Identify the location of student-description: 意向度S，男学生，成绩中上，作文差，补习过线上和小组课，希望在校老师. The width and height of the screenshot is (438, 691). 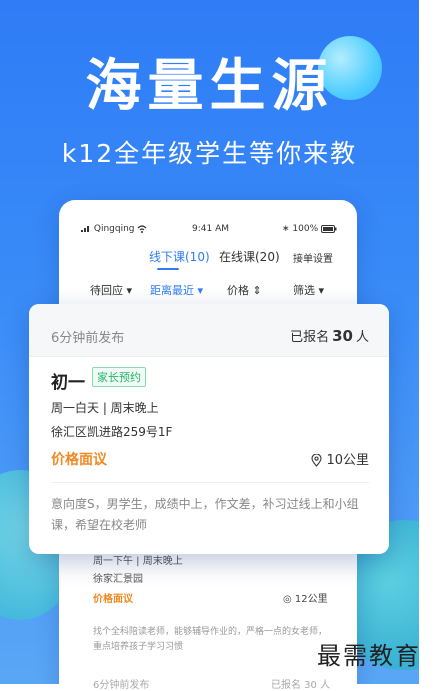
(205, 514).